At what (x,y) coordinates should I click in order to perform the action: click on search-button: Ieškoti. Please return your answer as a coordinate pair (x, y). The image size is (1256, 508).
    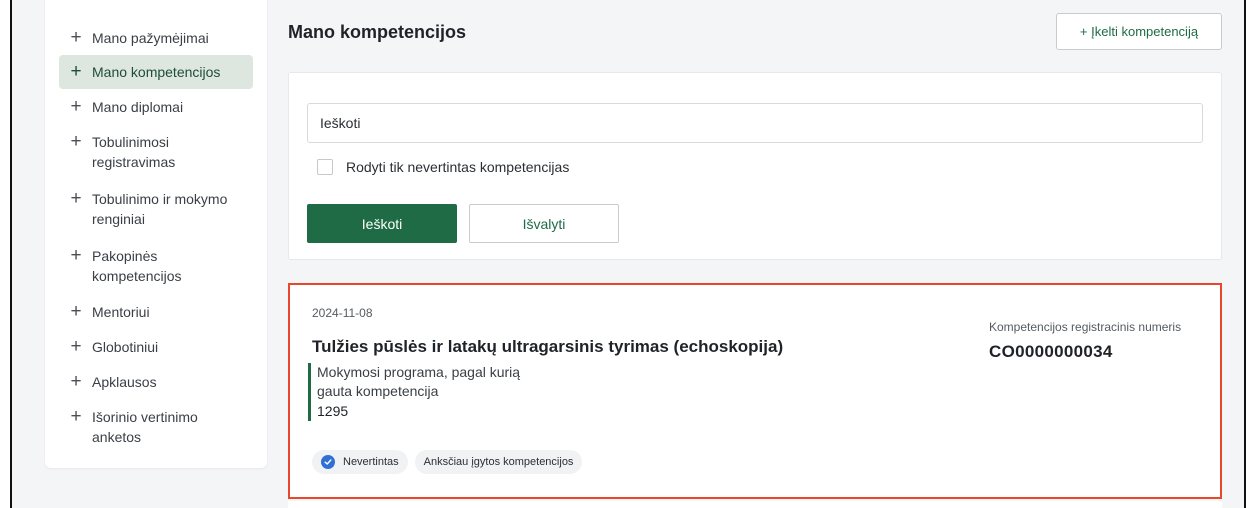
    Looking at the image, I should click on (382, 223).